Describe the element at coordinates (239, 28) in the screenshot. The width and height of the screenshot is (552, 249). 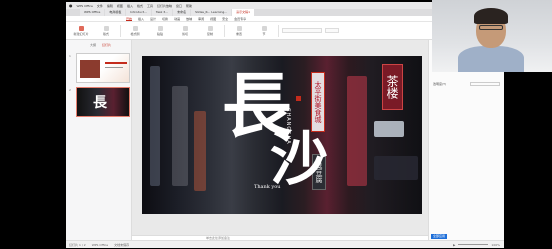
I see `reset-icon` at that location.